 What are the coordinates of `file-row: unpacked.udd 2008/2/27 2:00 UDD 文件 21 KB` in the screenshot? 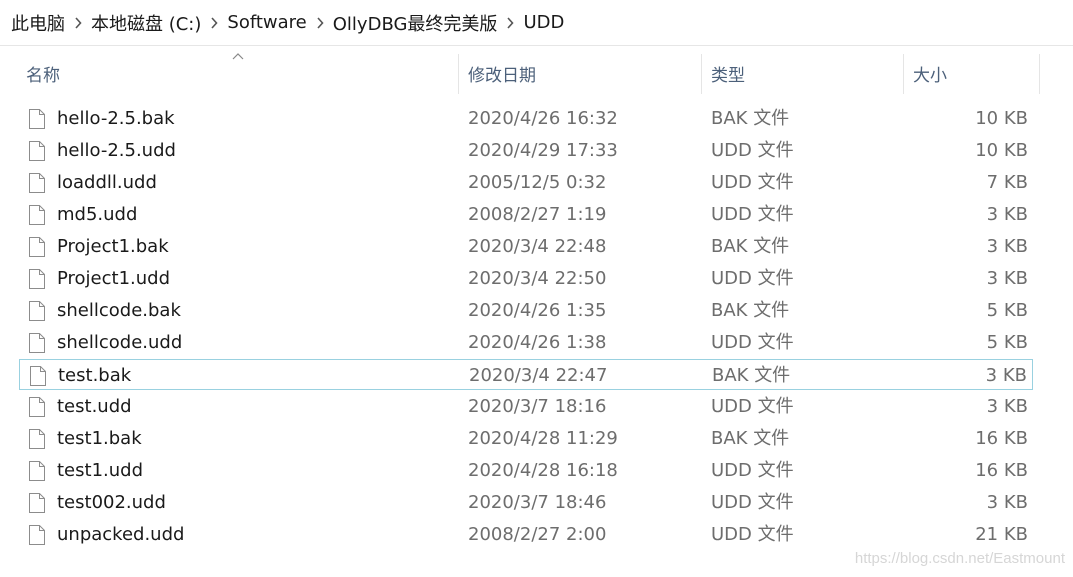 It's located at (526, 534).